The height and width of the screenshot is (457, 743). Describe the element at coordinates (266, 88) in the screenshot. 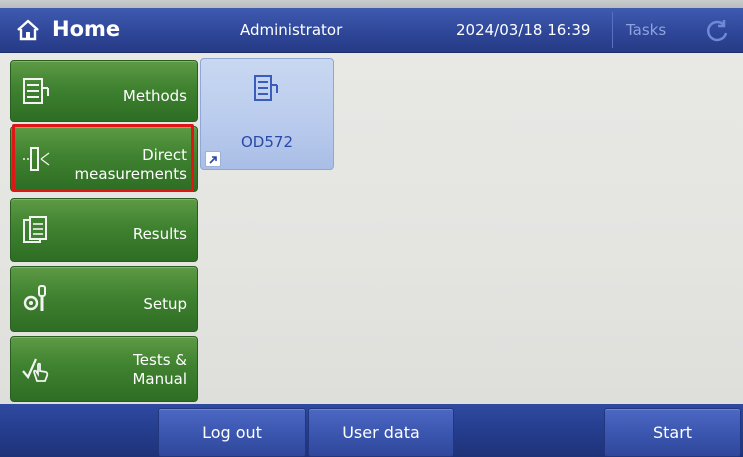

I see `method-icon` at that location.